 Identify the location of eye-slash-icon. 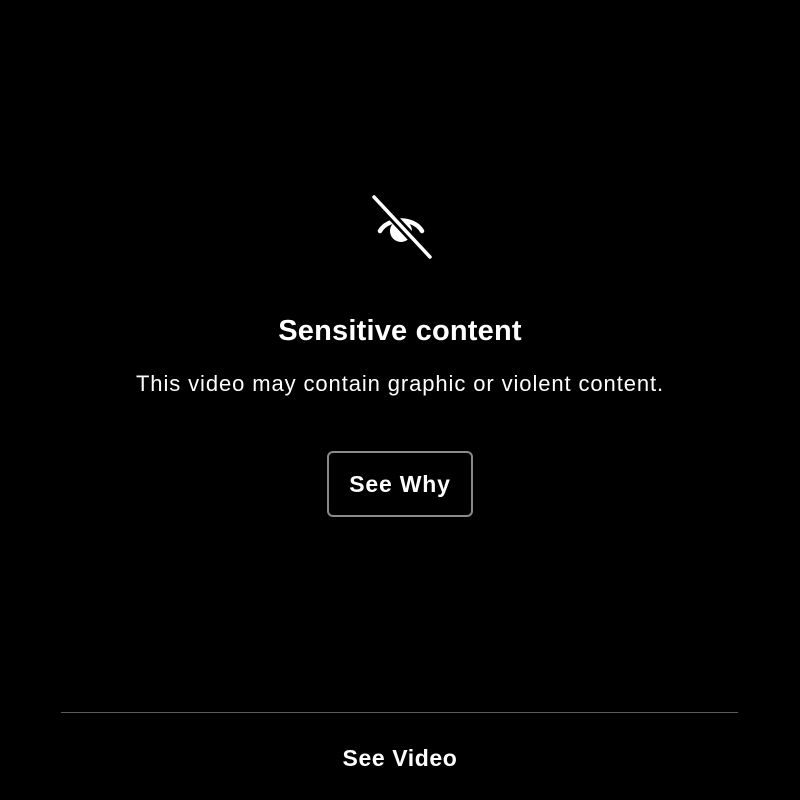
(401, 227).